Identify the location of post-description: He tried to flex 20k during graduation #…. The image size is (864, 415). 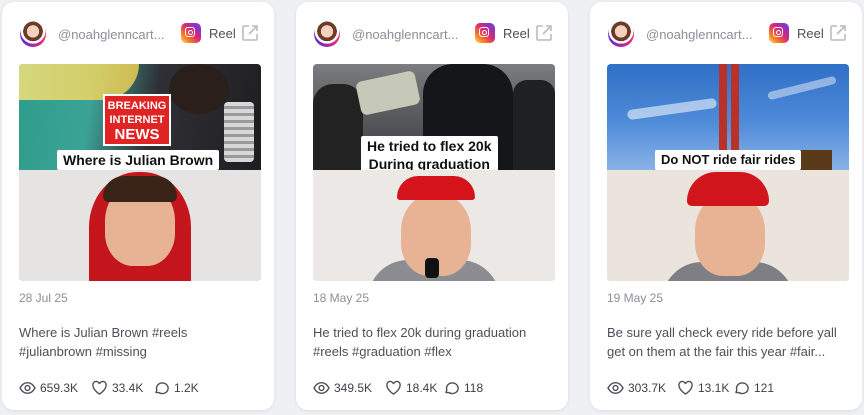
(420, 342).